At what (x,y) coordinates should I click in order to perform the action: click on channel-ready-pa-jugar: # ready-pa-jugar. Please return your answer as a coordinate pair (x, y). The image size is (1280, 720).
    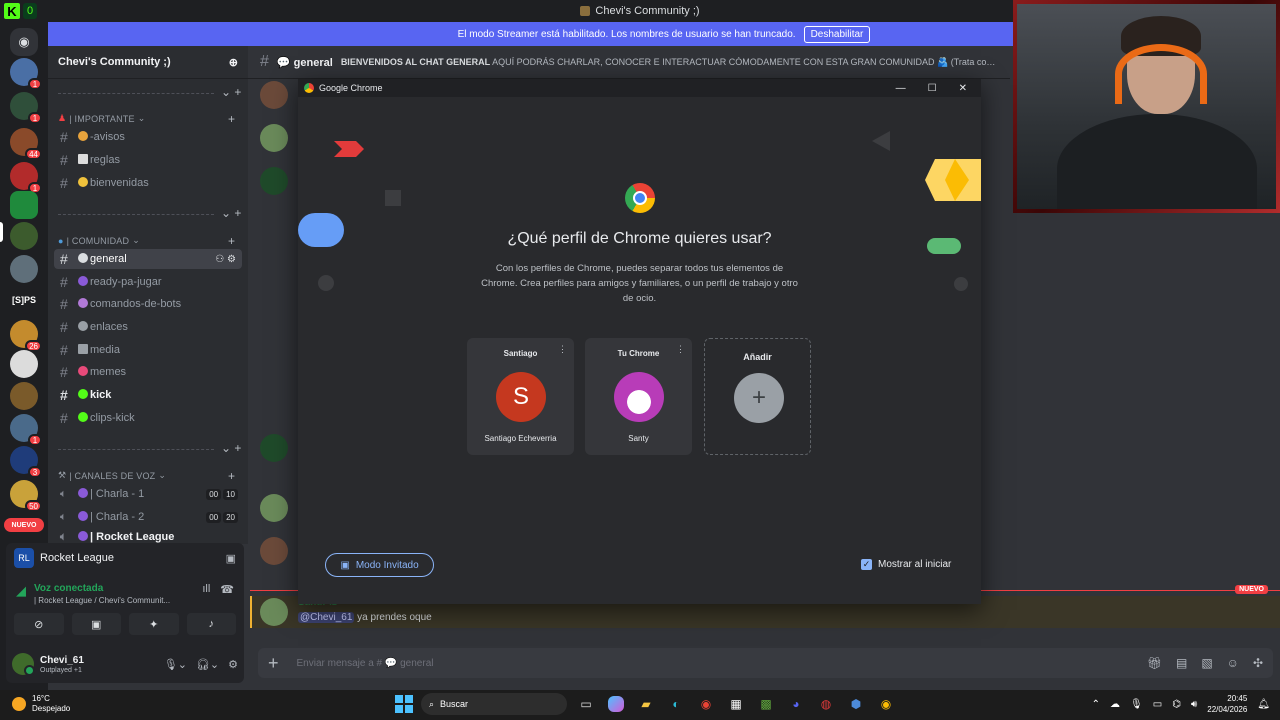
    Looking at the image, I should click on (148, 282).